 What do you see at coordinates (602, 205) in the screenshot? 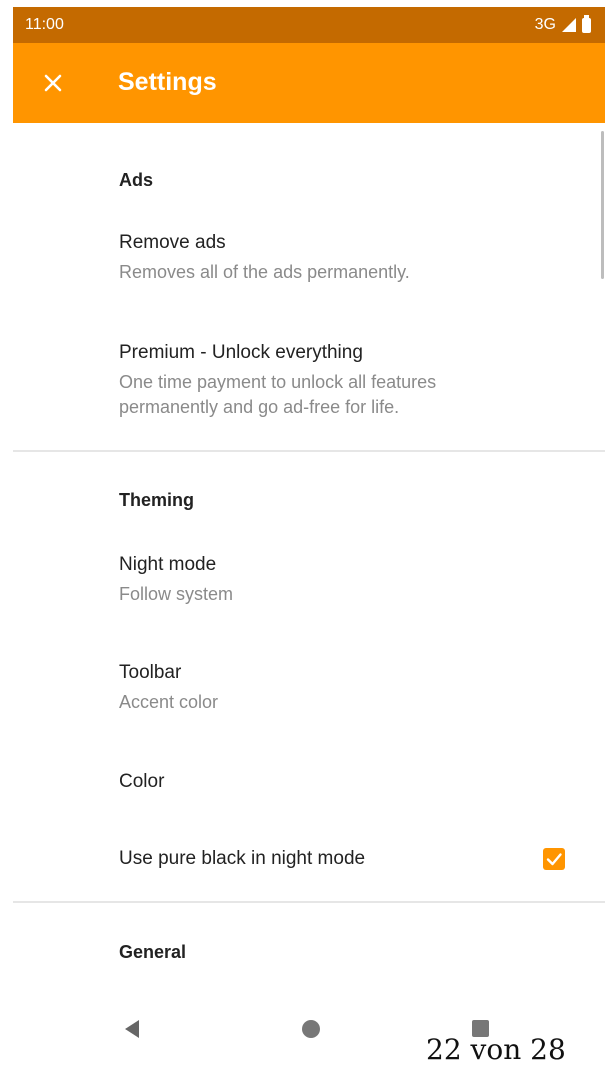
I see `scrollbar` at bounding box center [602, 205].